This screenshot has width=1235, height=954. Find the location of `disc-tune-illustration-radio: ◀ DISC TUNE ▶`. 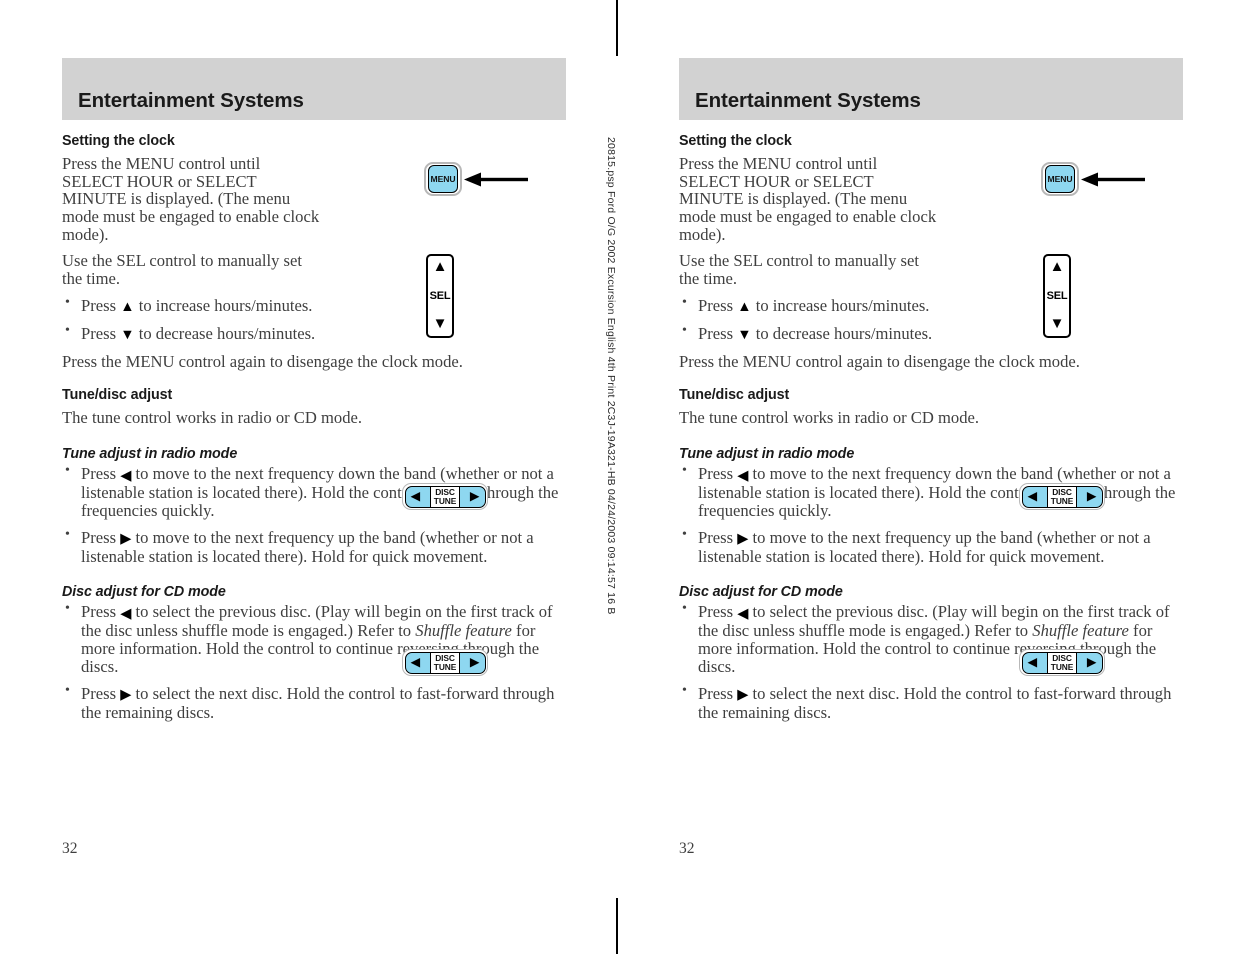

disc-tune-illustration-radio: ◀ DISC TUNE ▶ is located at coordinates (445, 496).